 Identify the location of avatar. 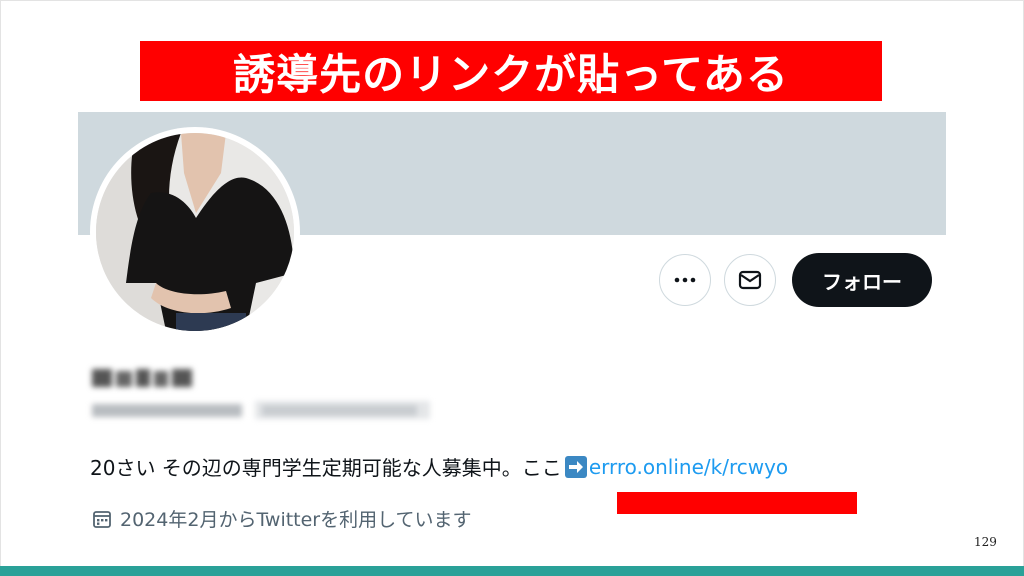
(195, 232).